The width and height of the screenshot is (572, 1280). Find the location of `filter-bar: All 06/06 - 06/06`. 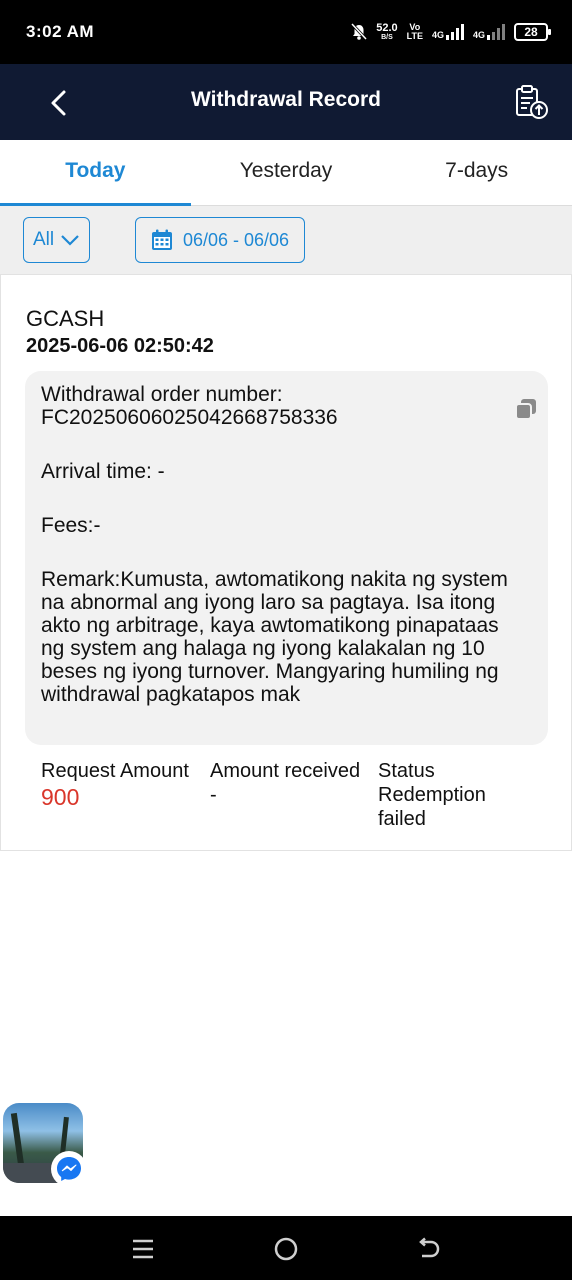

filter-bar: All 06/06 - 06/06 is located at coordinates (286, 240).